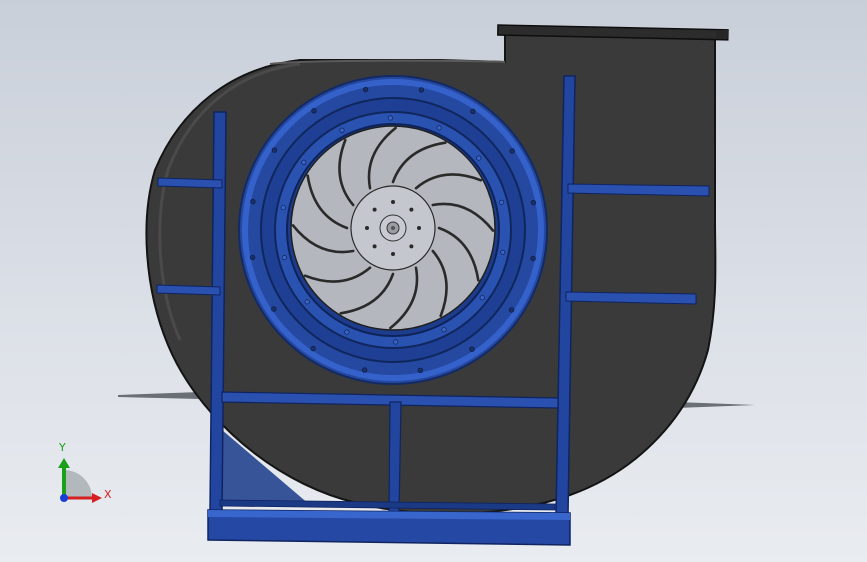  What do you see at coordinates (190, 183) in the screenshot?
I see `frame-left-bracket-upper` at bounding box center [190, 183].